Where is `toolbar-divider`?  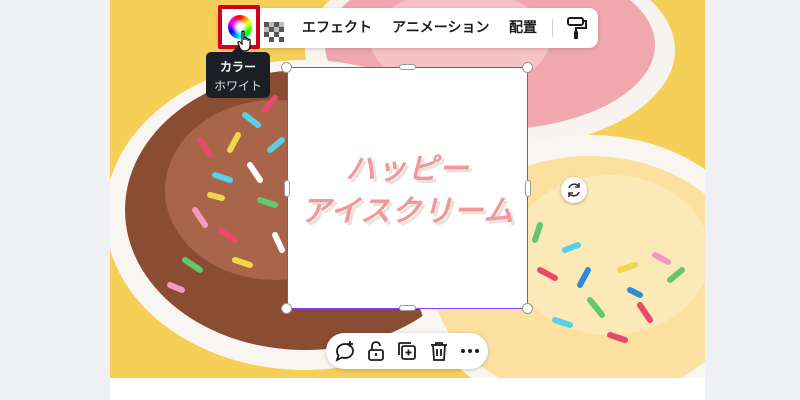 toolbar-divider is located at coordinates (552, 28).